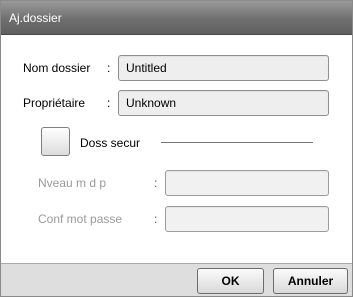 The height and width of the screenshot is (297, 353). I want to click on owner-colon: :, so click(109, 103).